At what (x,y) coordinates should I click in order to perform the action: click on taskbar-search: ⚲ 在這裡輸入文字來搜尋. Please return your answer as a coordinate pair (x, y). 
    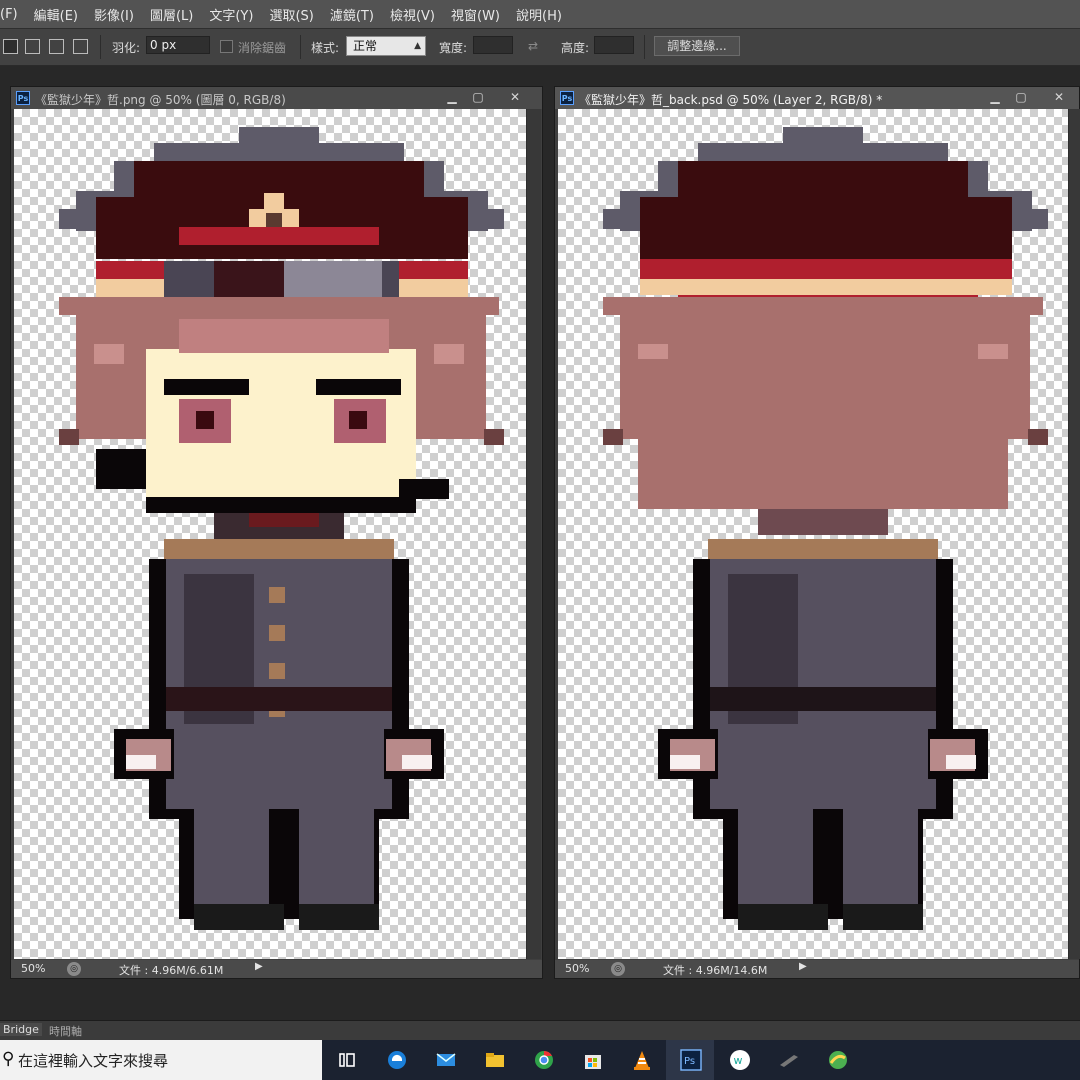
    Looking at the image, I should click on (161, 1060).